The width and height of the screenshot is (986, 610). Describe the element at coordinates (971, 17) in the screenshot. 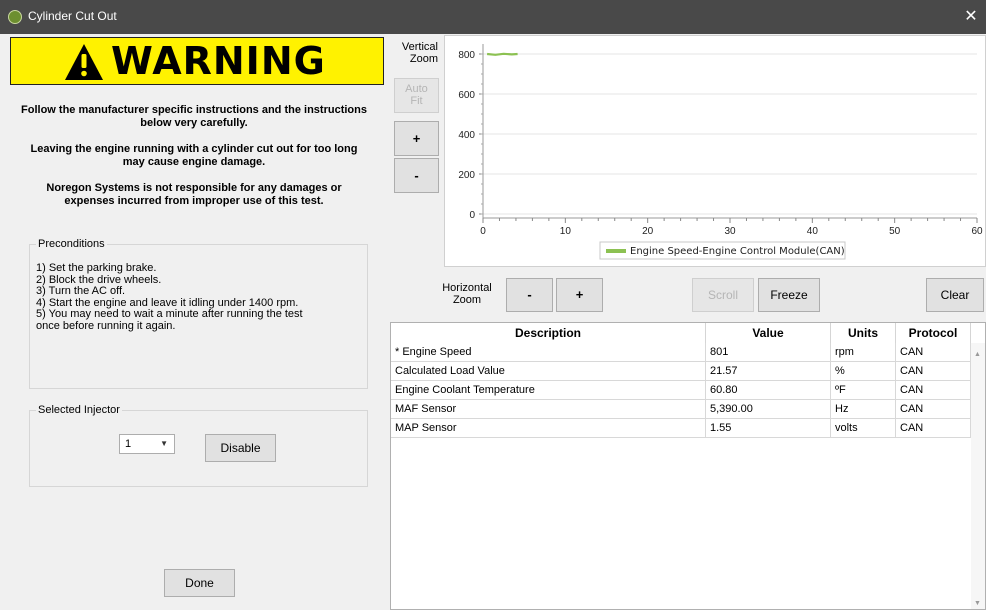

I see `close-icon: ✕` at that location.